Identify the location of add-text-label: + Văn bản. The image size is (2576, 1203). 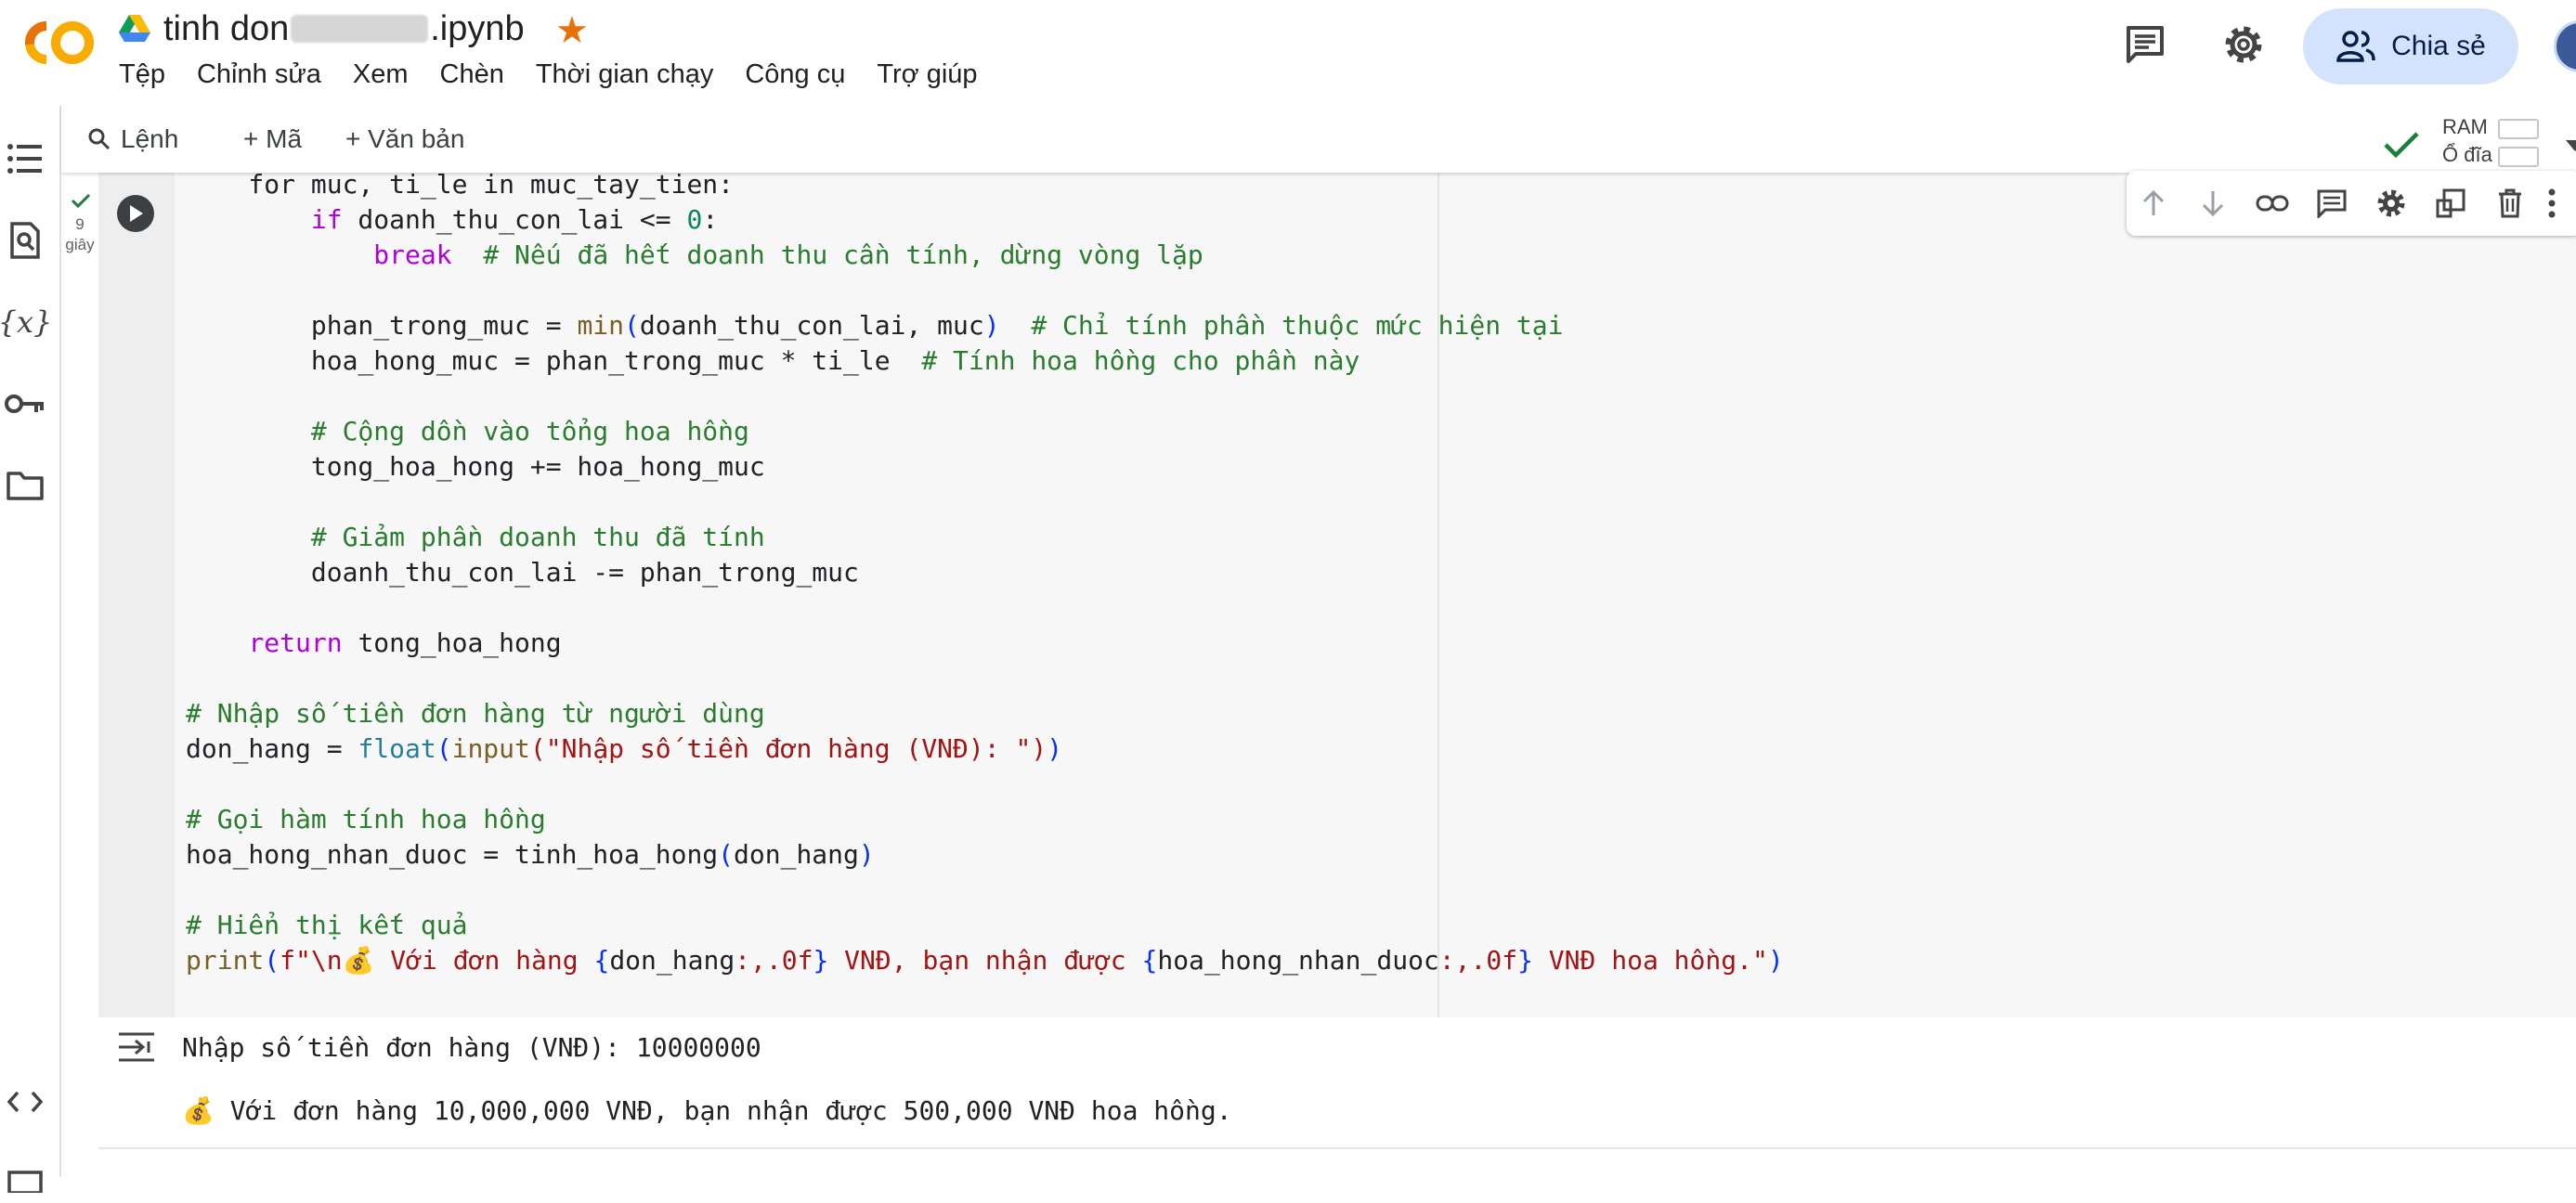
(405, 138).